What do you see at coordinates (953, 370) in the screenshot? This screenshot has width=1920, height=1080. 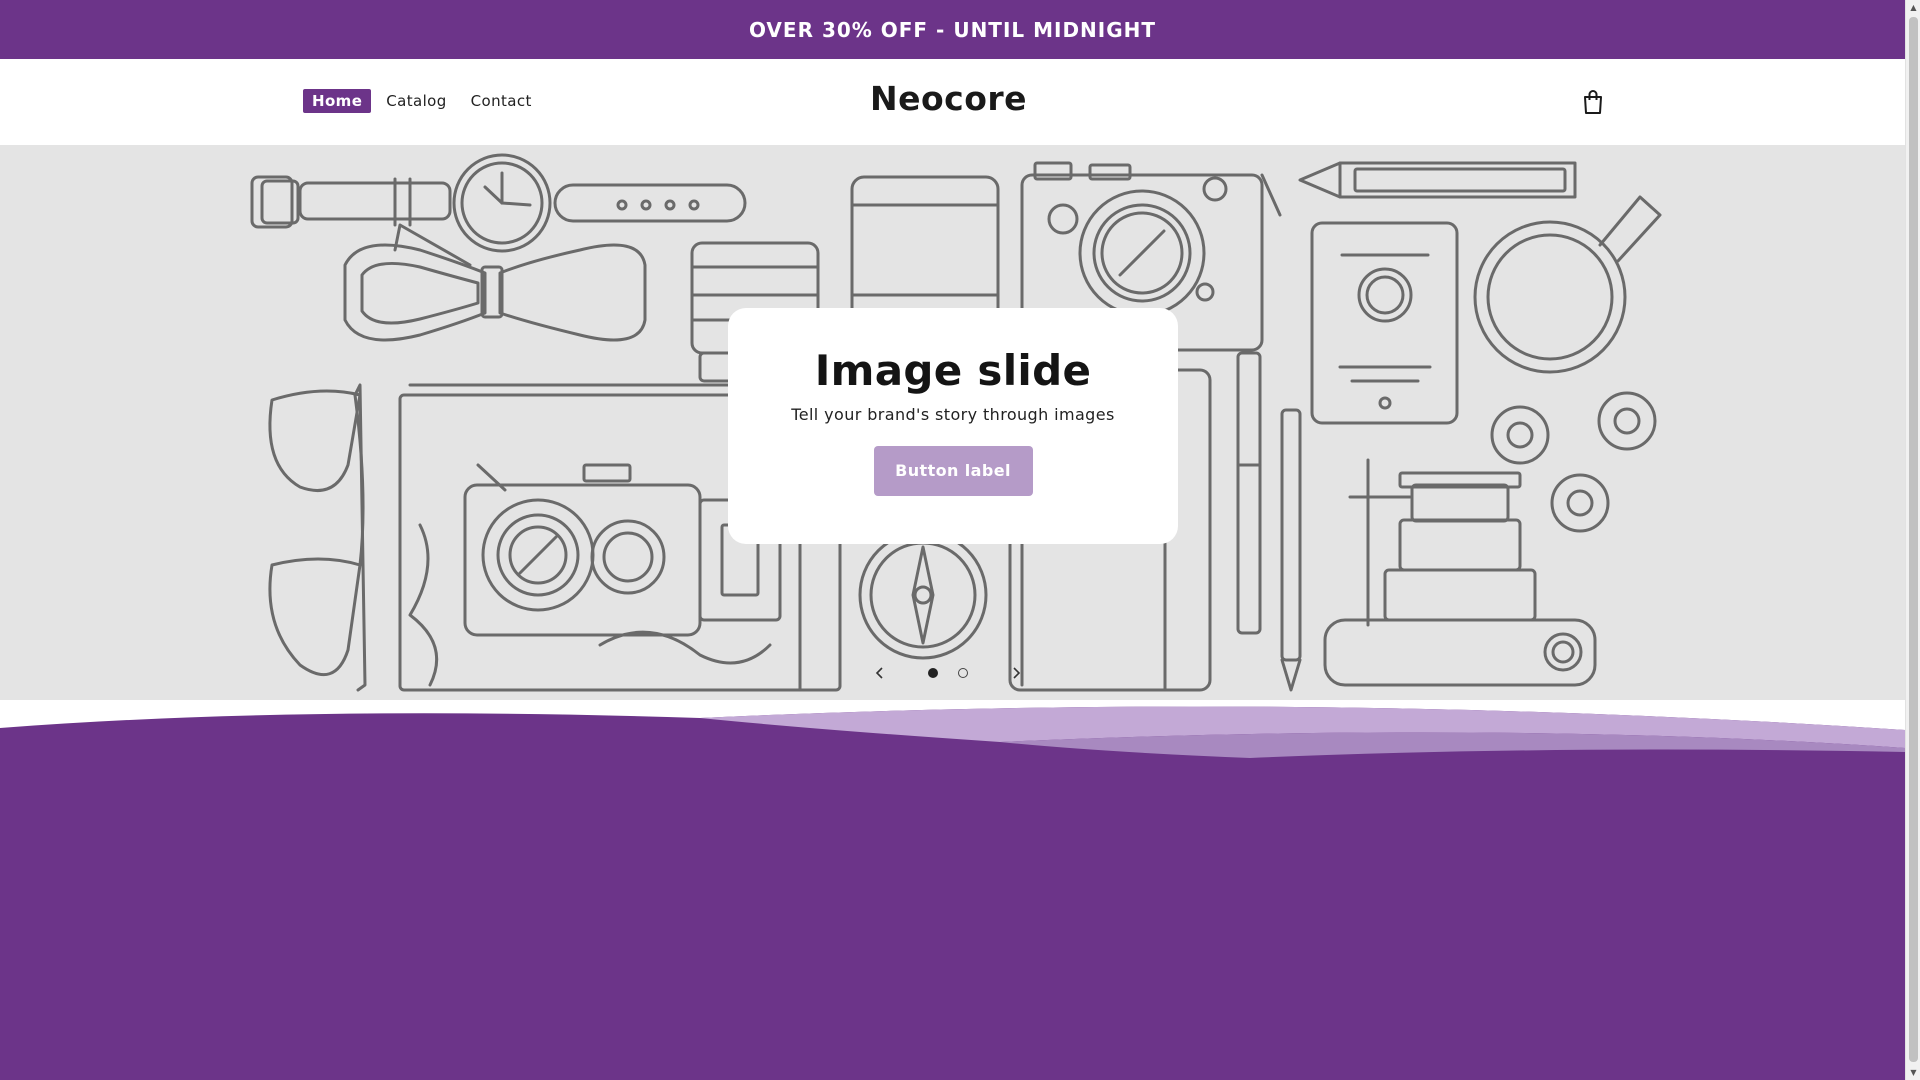 I see `slide-title: Image slide` at bounding box center [953, 370].